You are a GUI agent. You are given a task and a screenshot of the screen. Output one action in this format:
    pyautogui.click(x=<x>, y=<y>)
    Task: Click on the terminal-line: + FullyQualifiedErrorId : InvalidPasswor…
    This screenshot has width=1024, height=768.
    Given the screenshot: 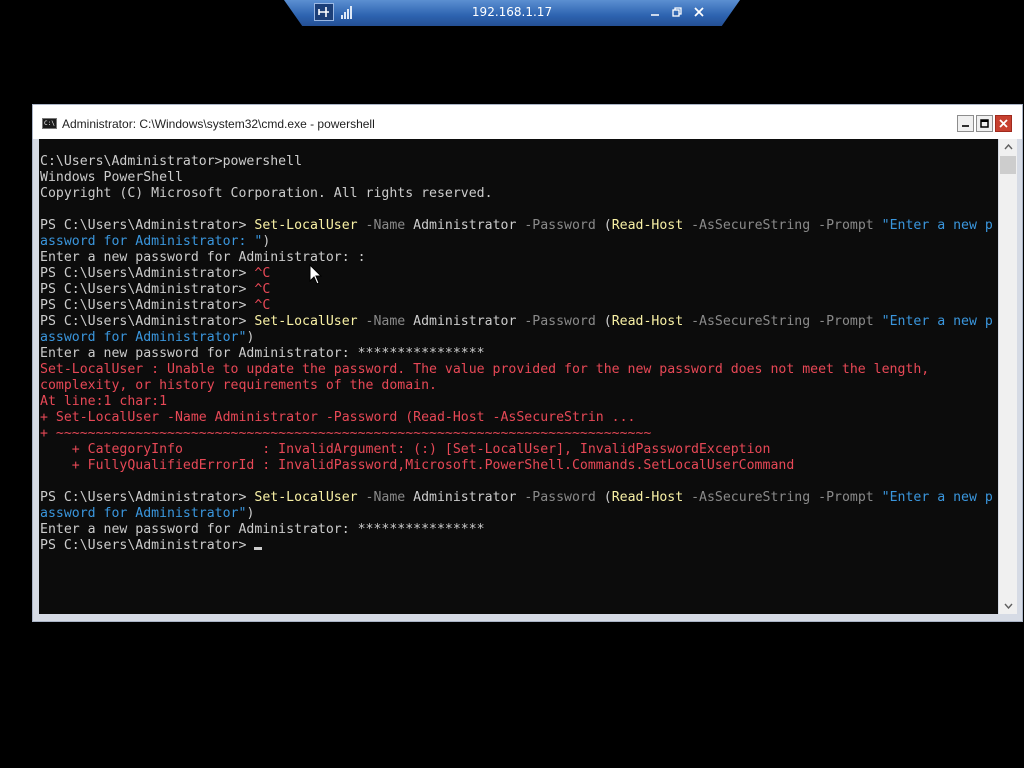 What is the action you would take?
    pyautogui.click(x=519, y=466)
    